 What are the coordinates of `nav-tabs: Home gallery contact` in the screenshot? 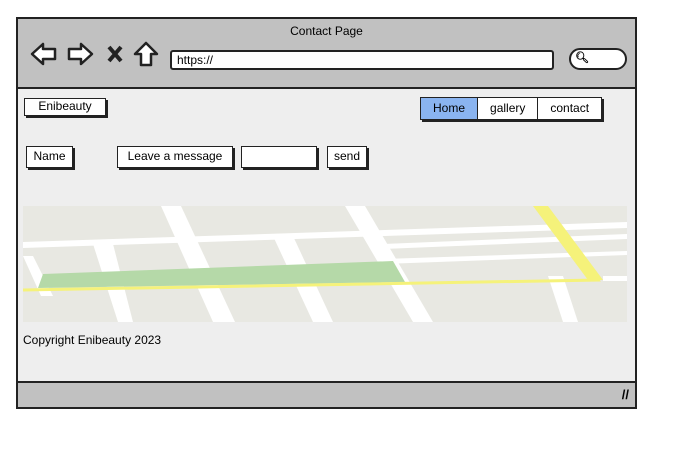 It's located at (511, 108).